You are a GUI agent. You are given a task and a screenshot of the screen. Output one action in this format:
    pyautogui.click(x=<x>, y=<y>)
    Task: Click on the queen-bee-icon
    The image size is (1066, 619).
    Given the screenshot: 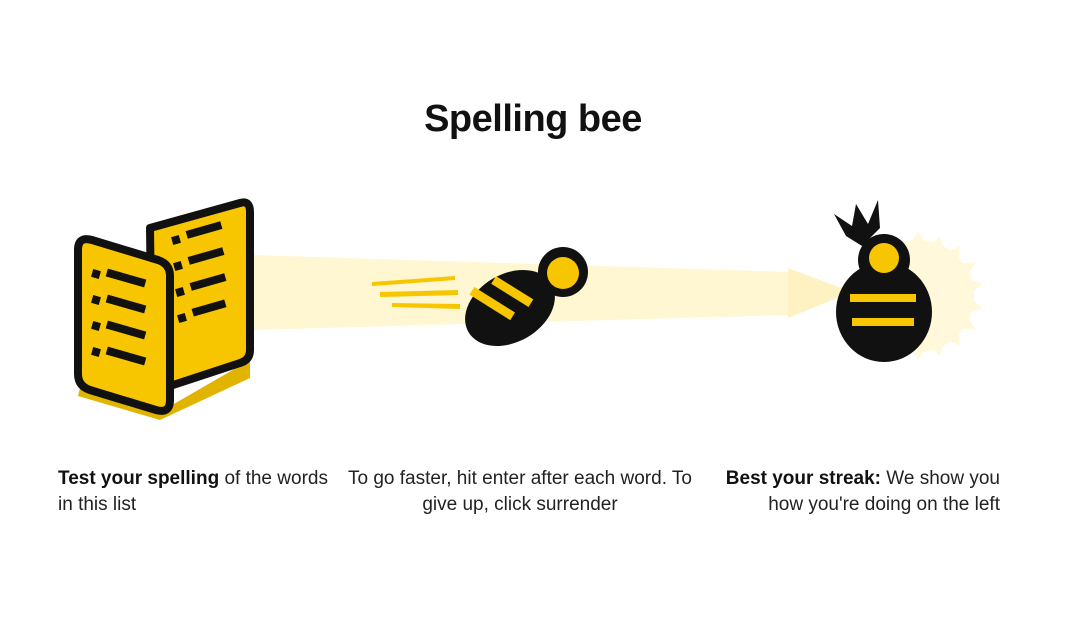 What is the action you would take?
    pyautogui.click(x=883, y=281)
    